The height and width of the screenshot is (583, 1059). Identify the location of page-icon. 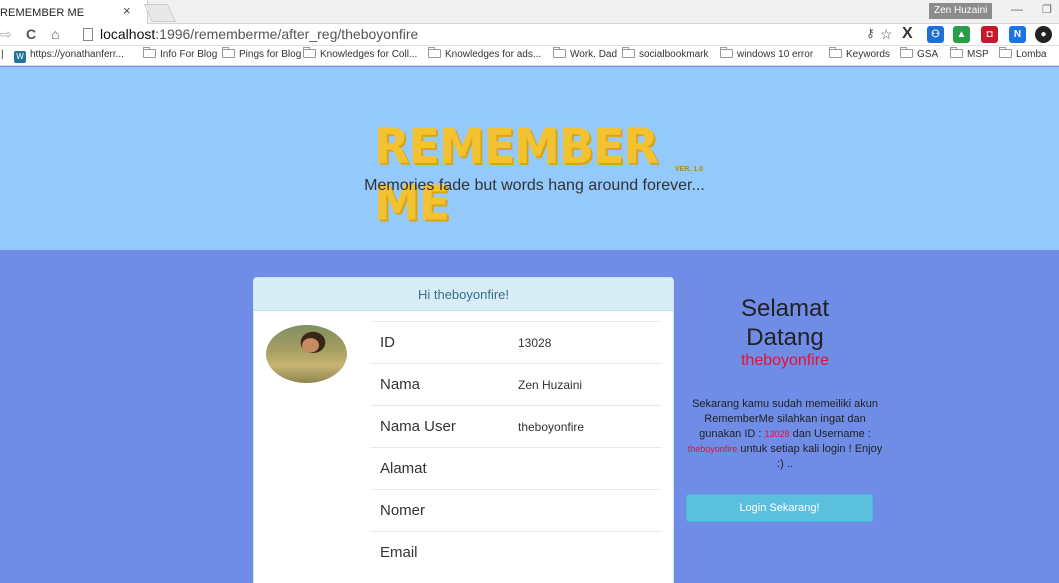
(88, 34).